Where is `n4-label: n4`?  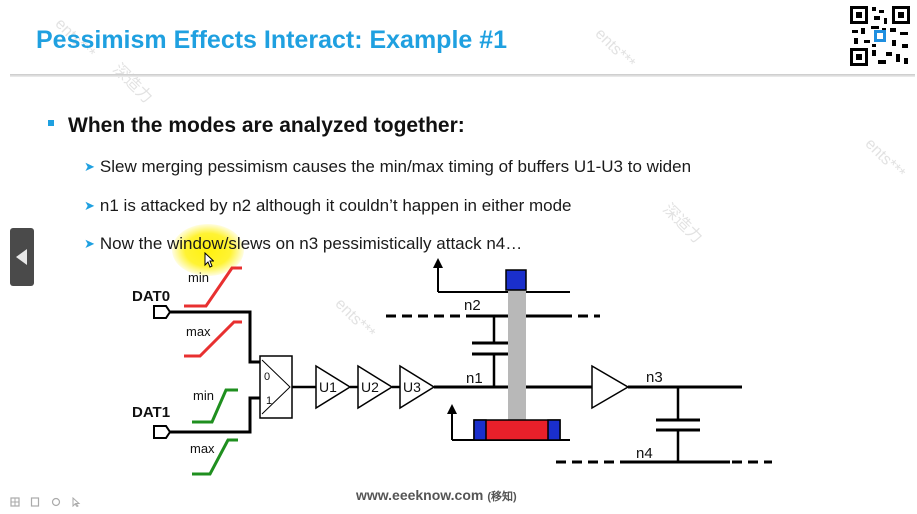
n4-label: n4 is located at coordinates (644, 453).